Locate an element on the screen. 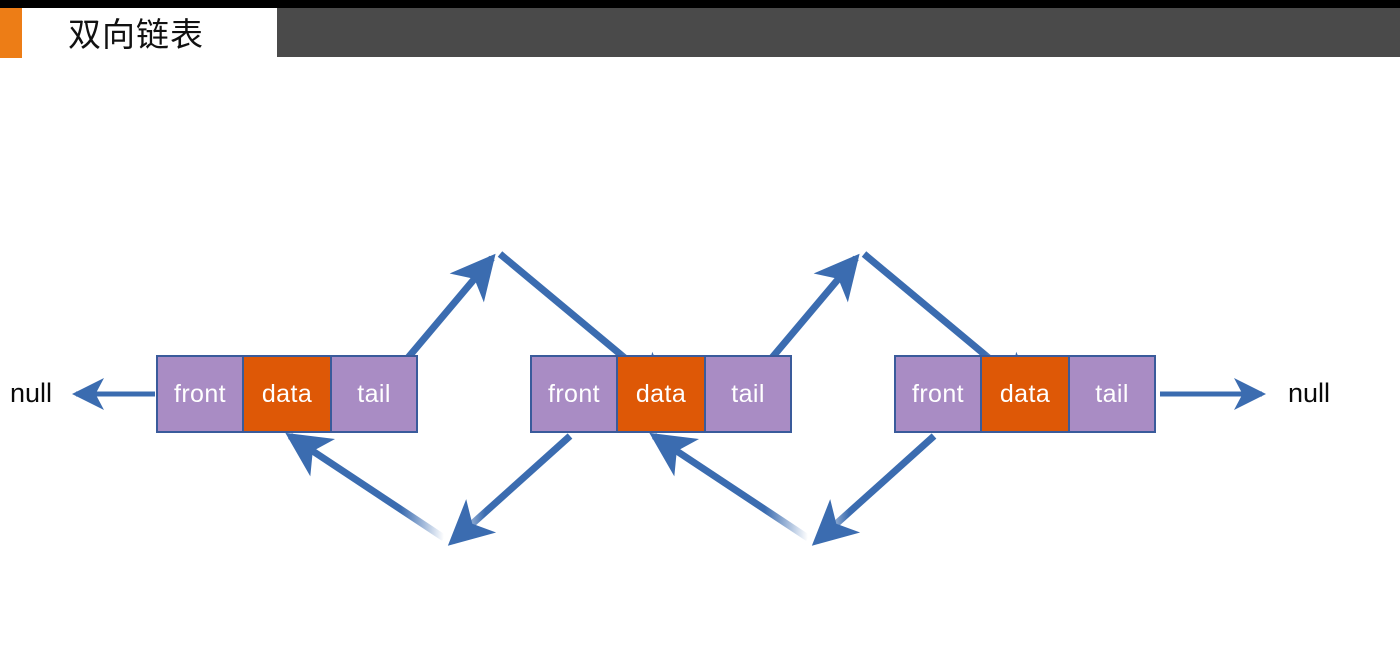  page-title: 双向链表 is located at coordinates (136, 34).